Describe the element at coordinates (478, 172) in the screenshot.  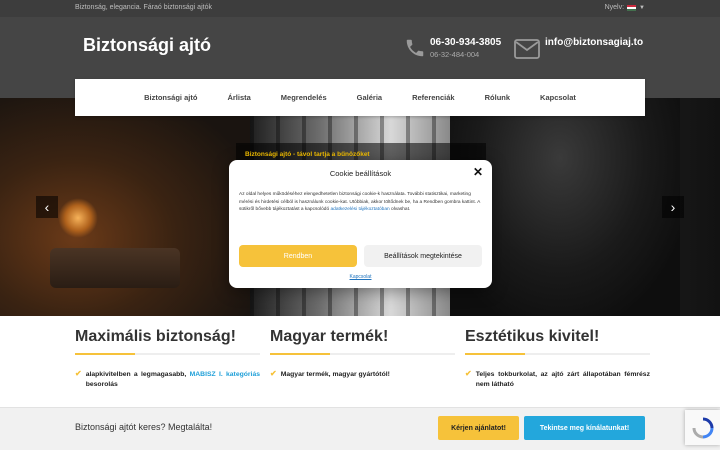
I see `close-icon: ✕` at that location.